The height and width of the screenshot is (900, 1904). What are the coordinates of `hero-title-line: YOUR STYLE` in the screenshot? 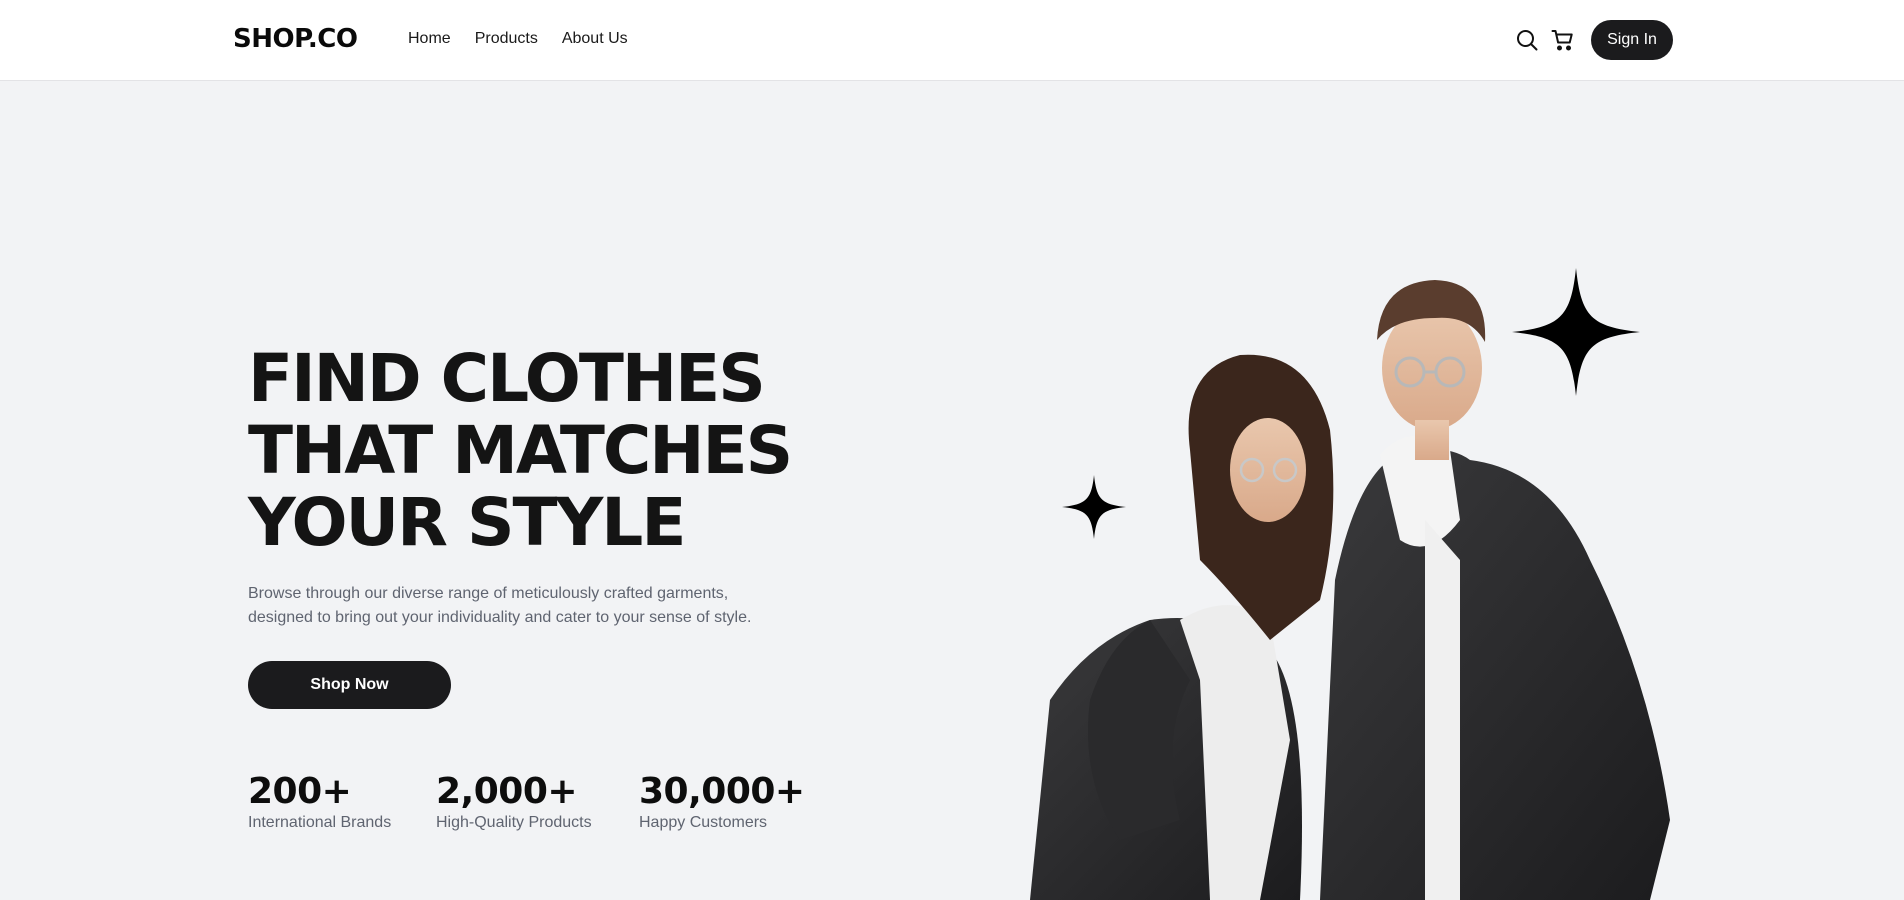 It's located at (467, 522).